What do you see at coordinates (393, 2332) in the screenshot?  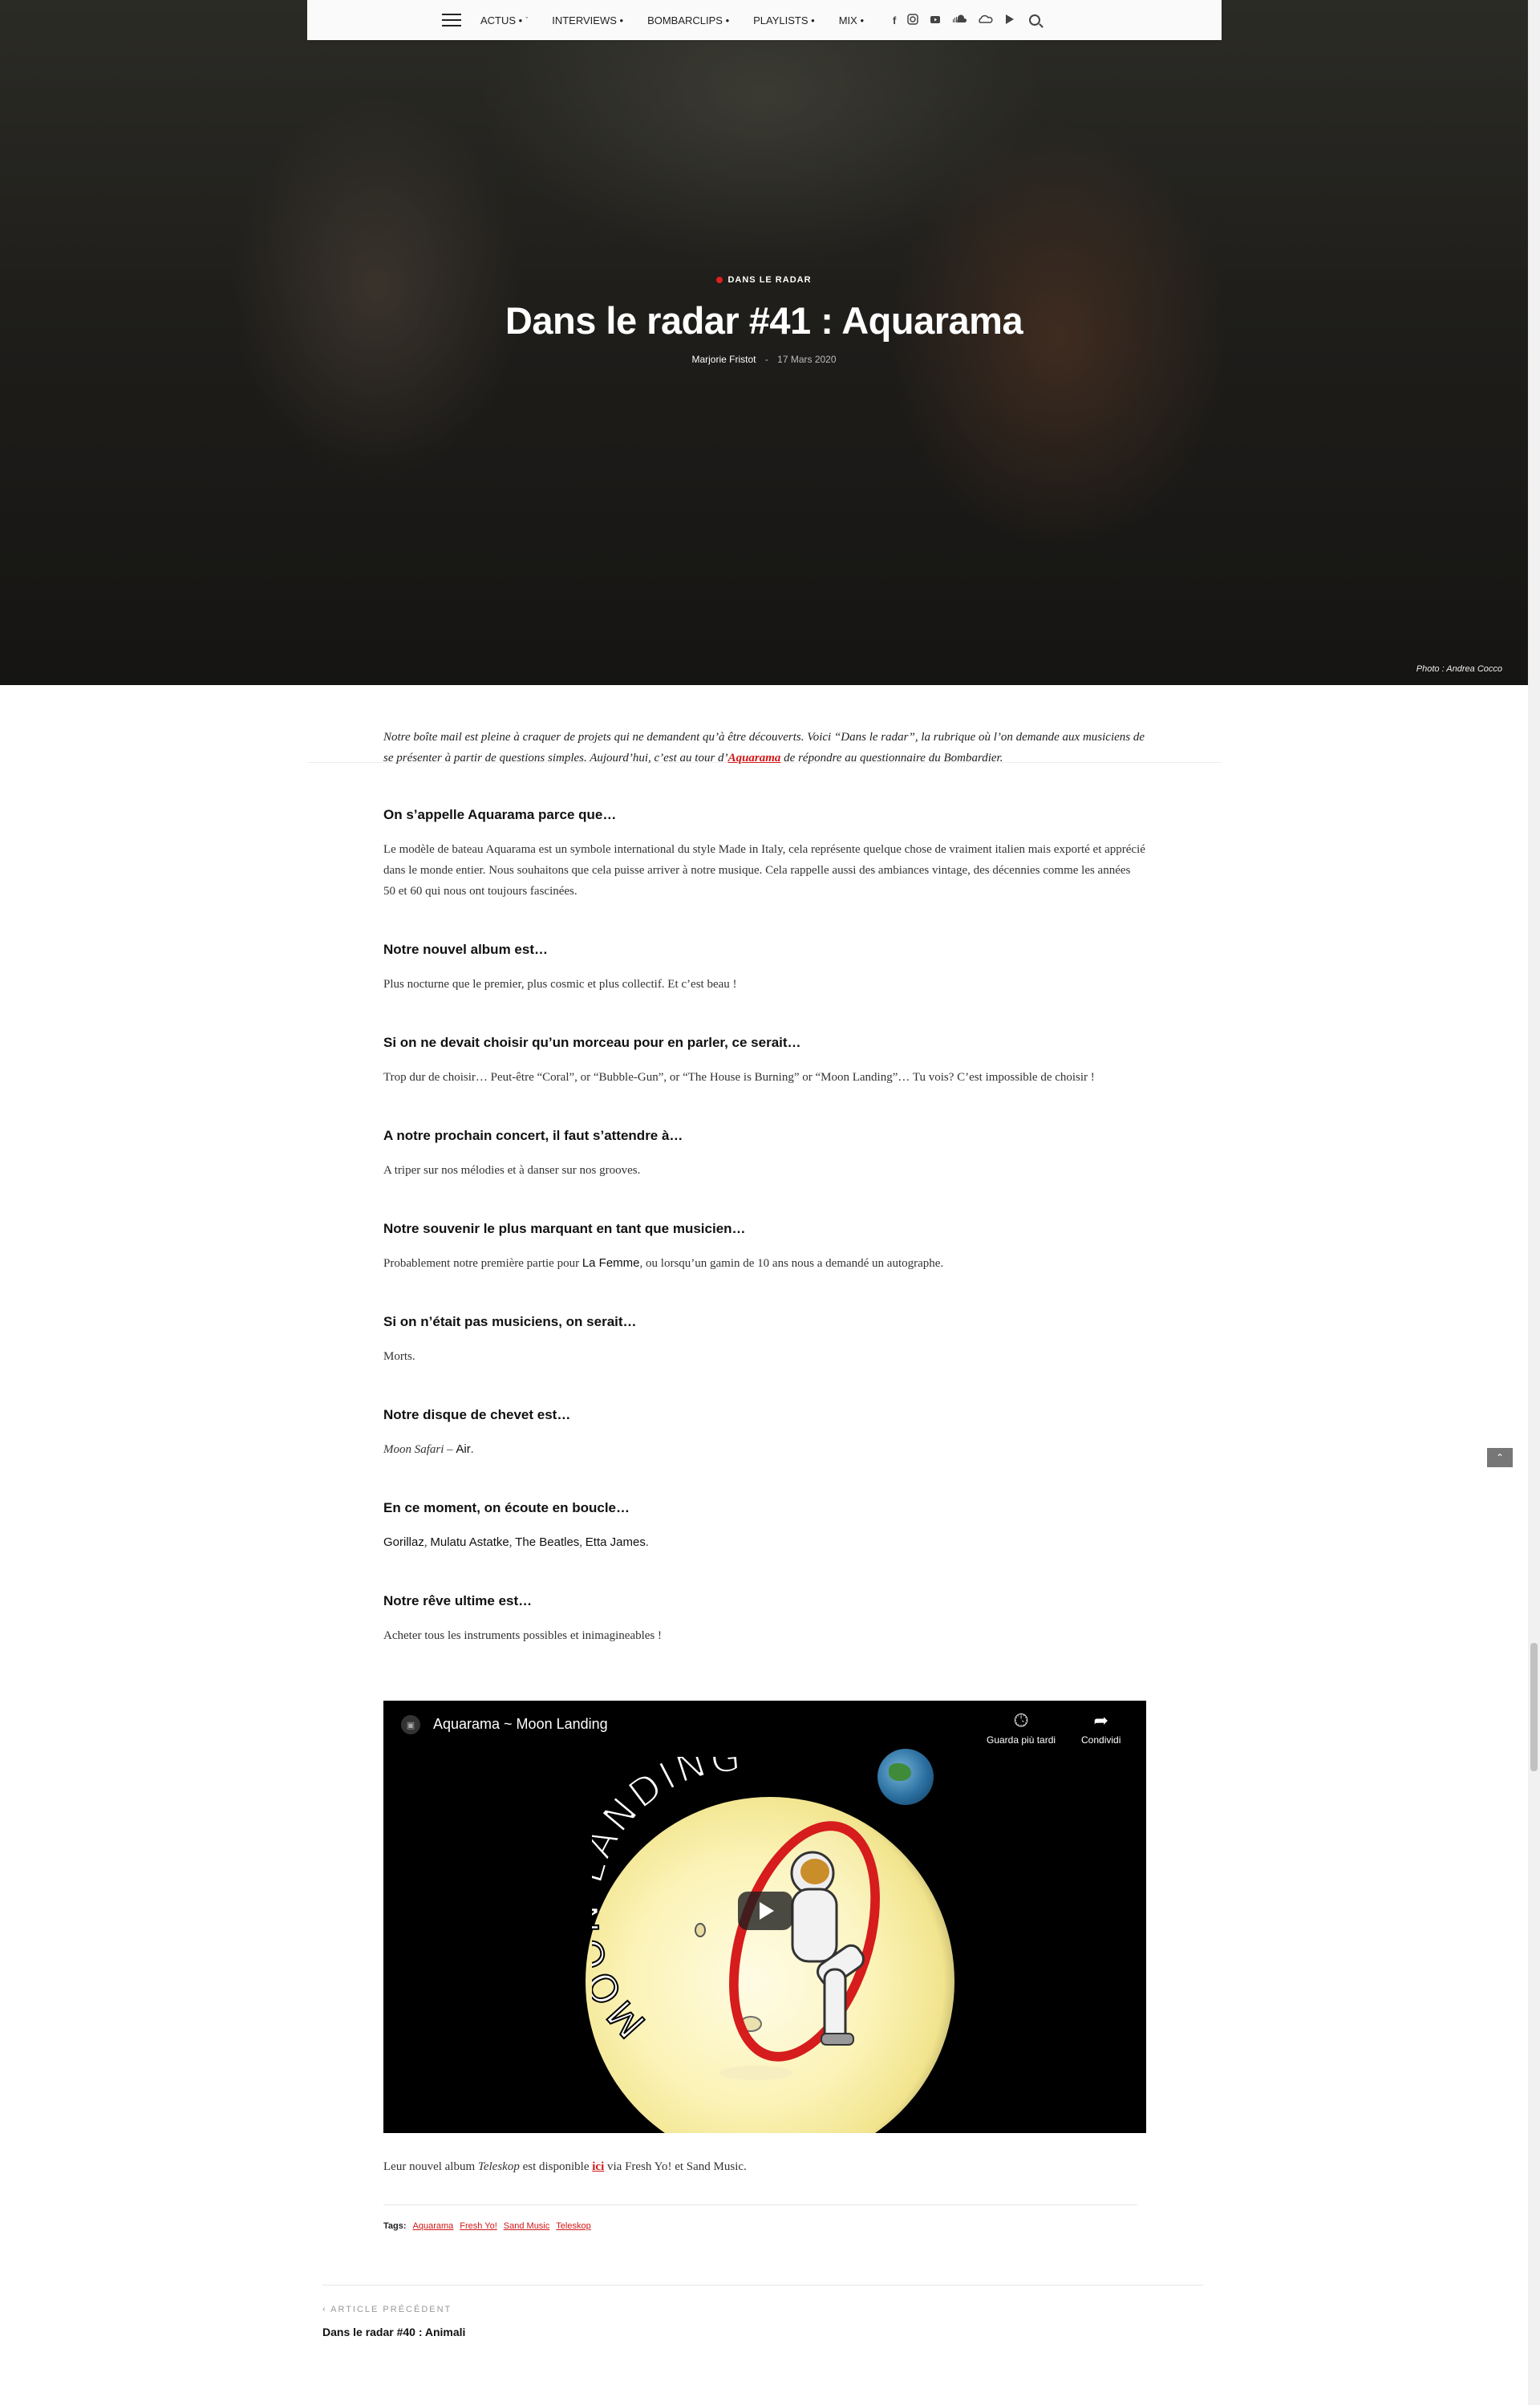 I see `previous-article-title: Dans le radar #40 : Animali` at bounding box center [393, 2332].